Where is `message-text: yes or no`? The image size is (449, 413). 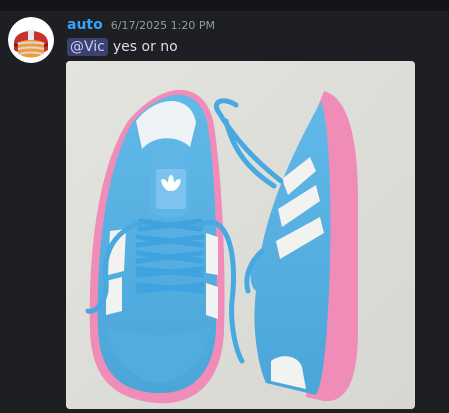 message-text: yes or no is located at coordinates (145, 47).